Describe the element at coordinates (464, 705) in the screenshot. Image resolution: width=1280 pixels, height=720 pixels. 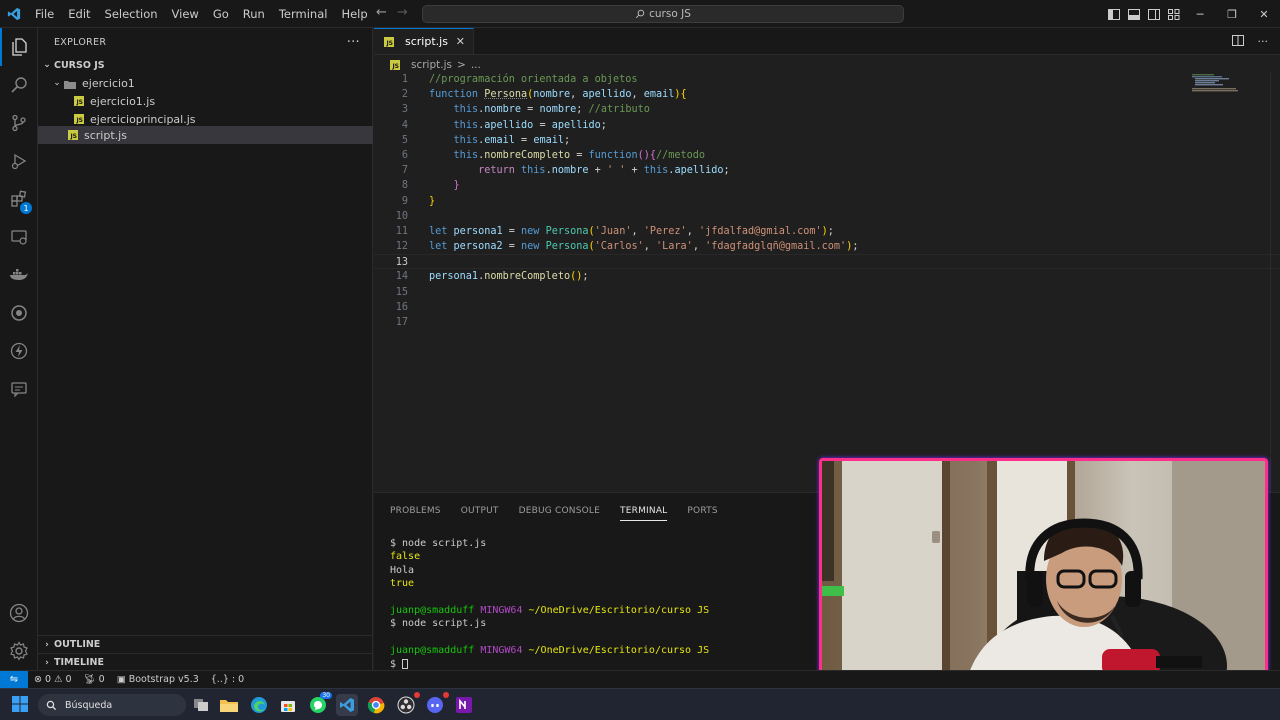
I see `onenote-icon` at that location.